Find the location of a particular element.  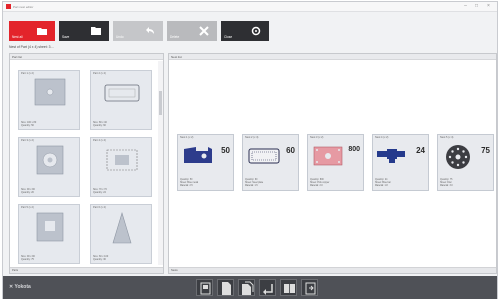

delete-label: Delete is located at coordinates (175, 37).